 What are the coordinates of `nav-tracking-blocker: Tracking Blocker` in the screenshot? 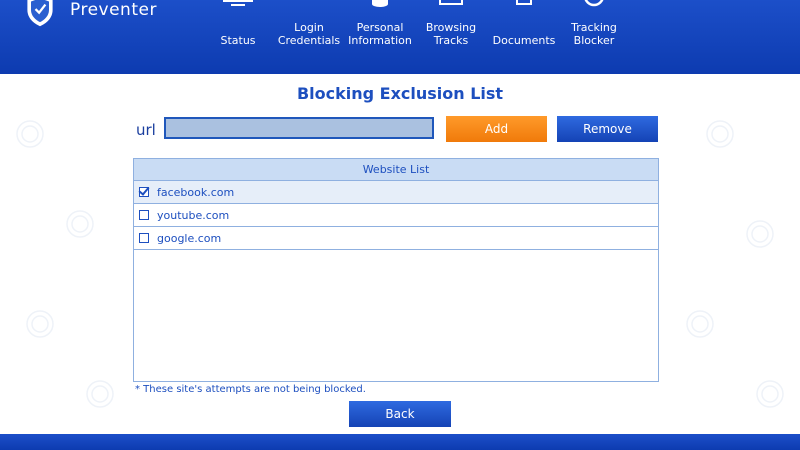 It's located at (594, 37).